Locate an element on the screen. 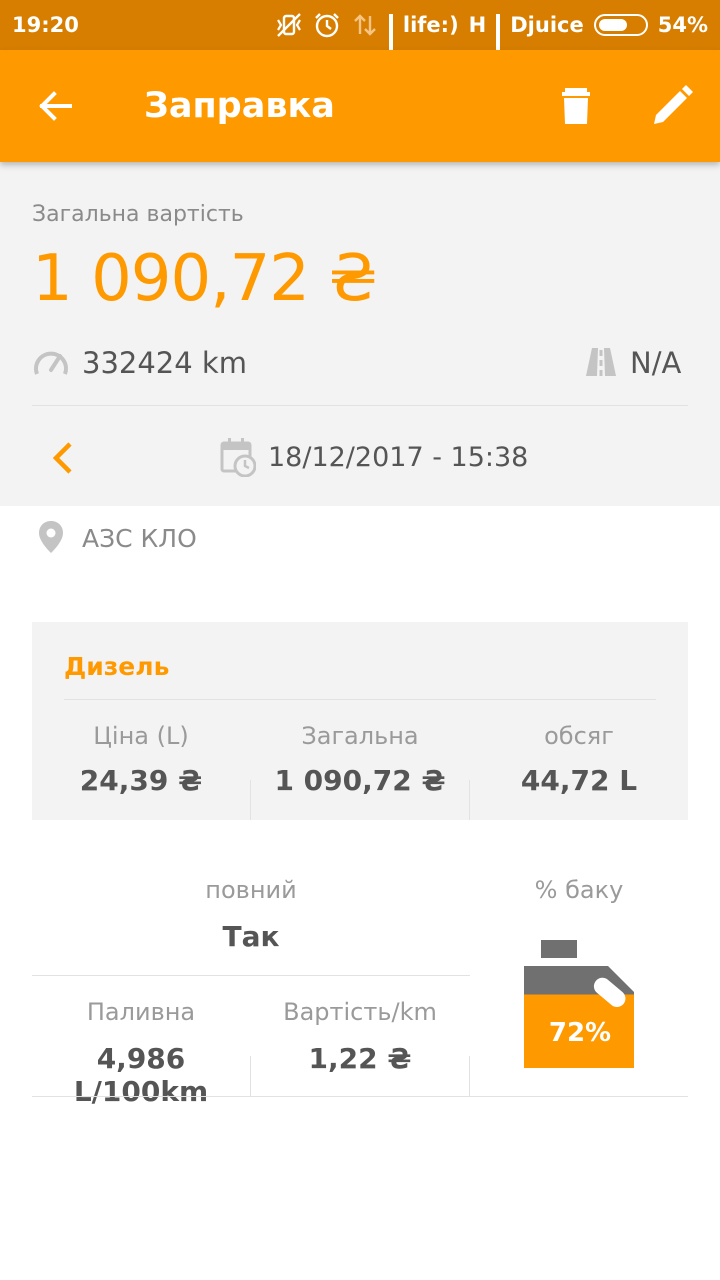 The image size is (720, 1280). full-tank-value: Так is located at coordinates (251, 936).